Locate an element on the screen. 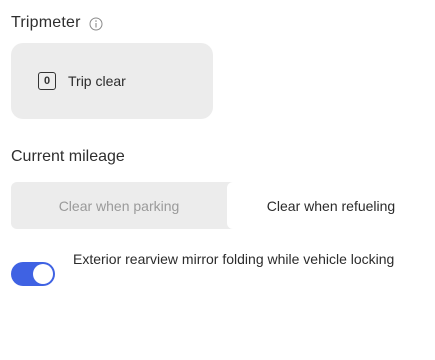 The height and width of the screenshot is (360, 435). trip-clear-button: 0 Trip clear is located at coordinates (112, 81).